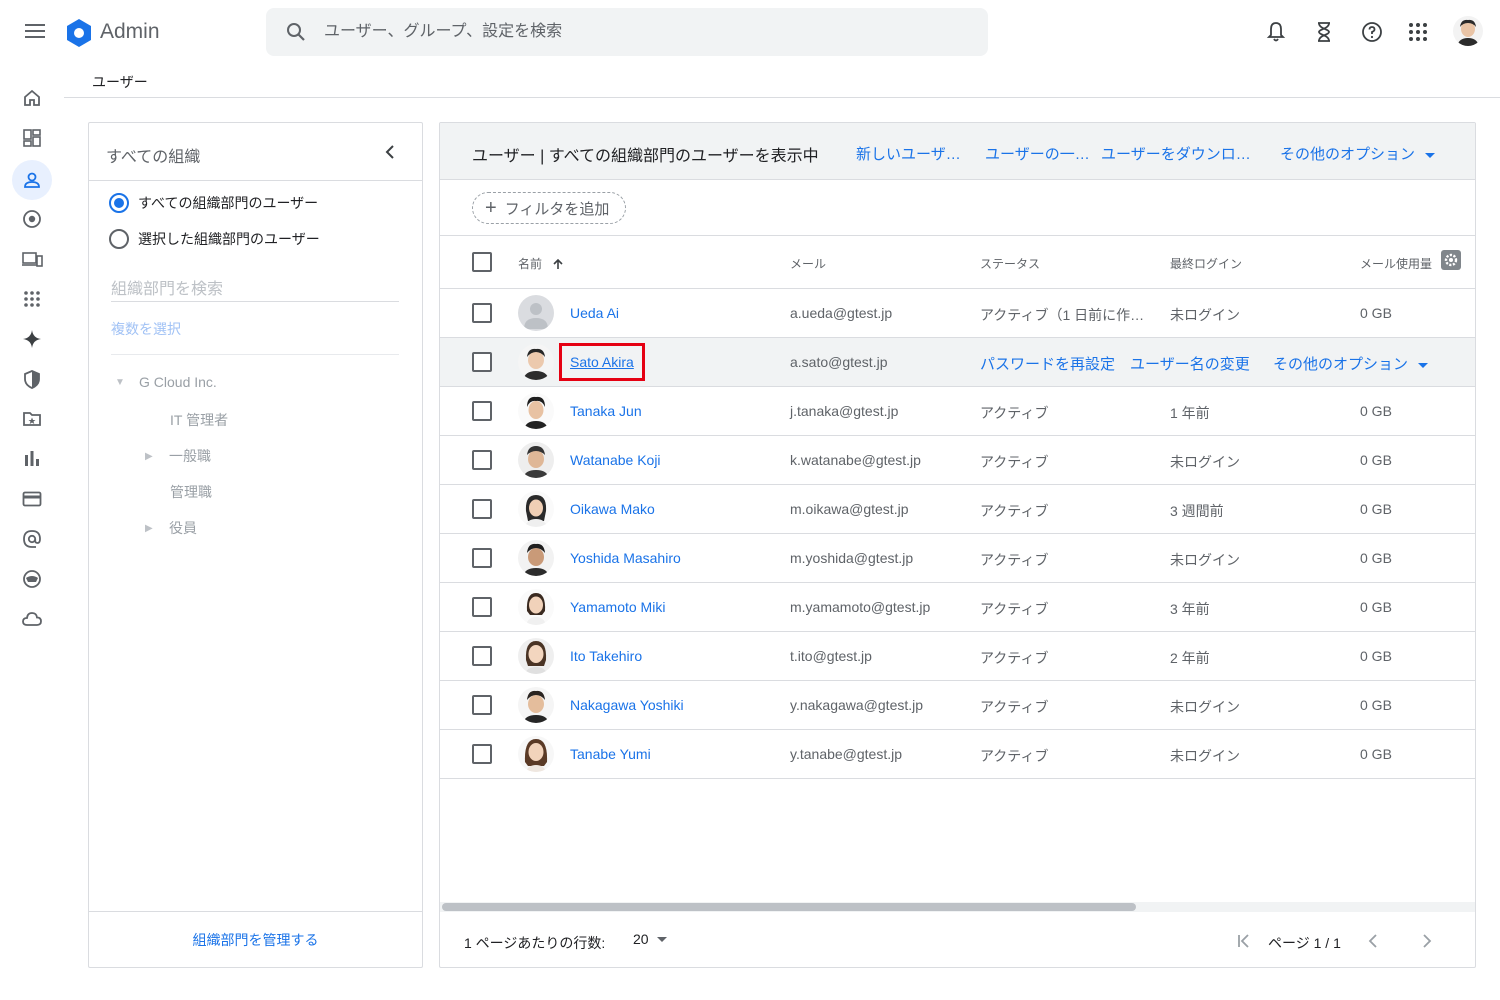 This screenshot has height=1000, width=1500. I want to click on nav-billing-card-icon, so click(32, 499).